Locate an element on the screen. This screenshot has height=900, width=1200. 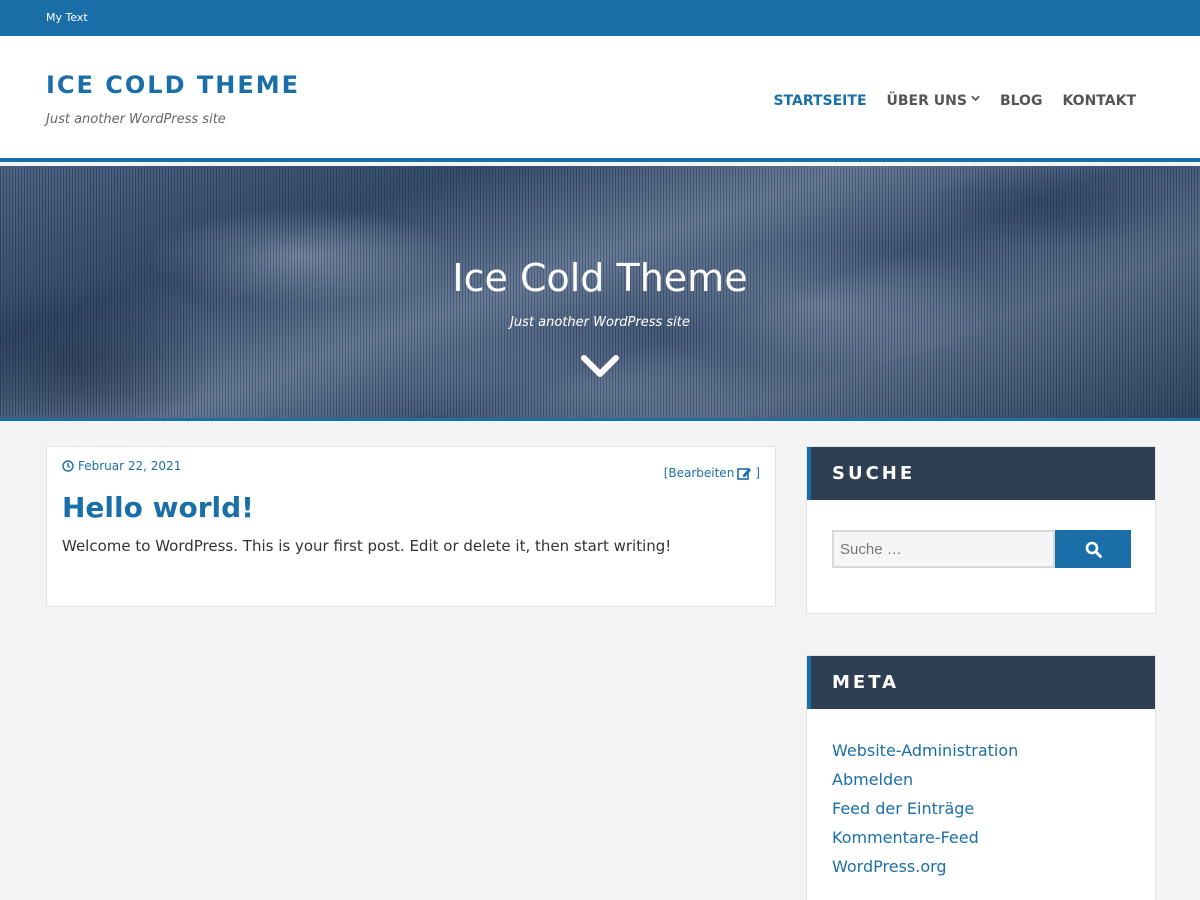
edit-label: [Bearbeiten is located at coordinates (699, 473).